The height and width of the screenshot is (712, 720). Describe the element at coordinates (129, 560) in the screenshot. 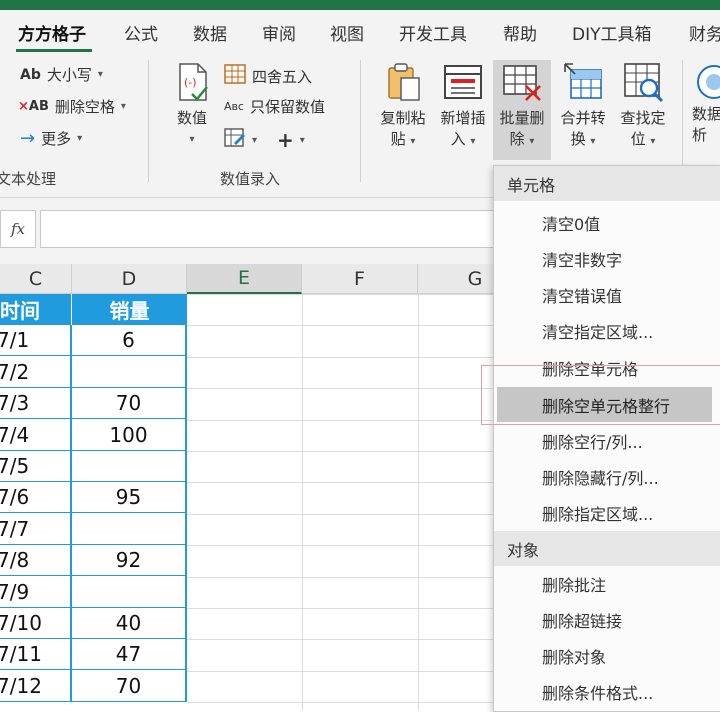

I see `sales-cell: 92` at that location.